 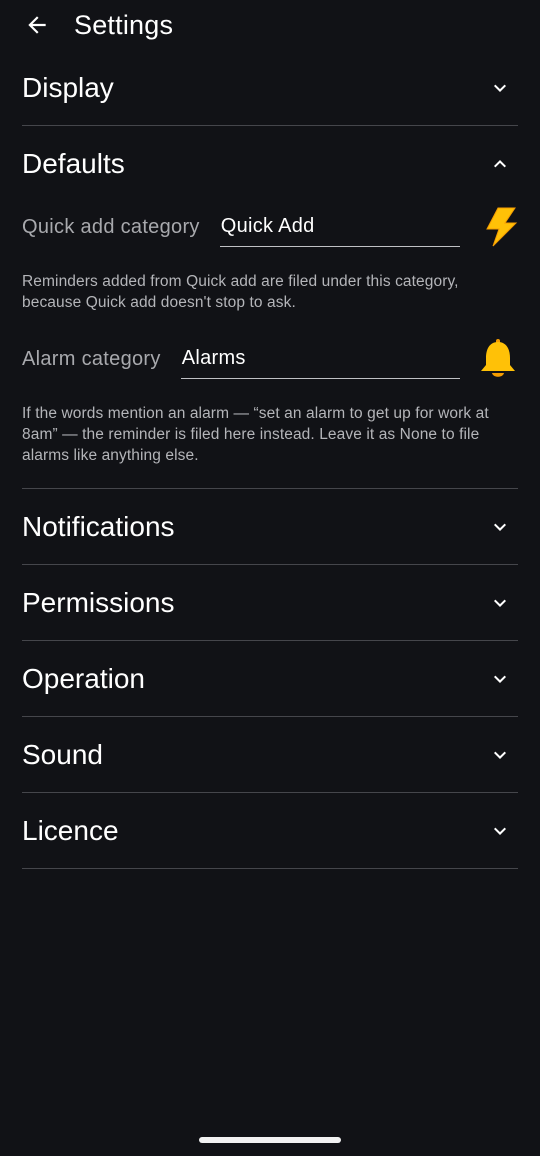 I want to click on section-operation: Operation, so click(x=270, y=679).